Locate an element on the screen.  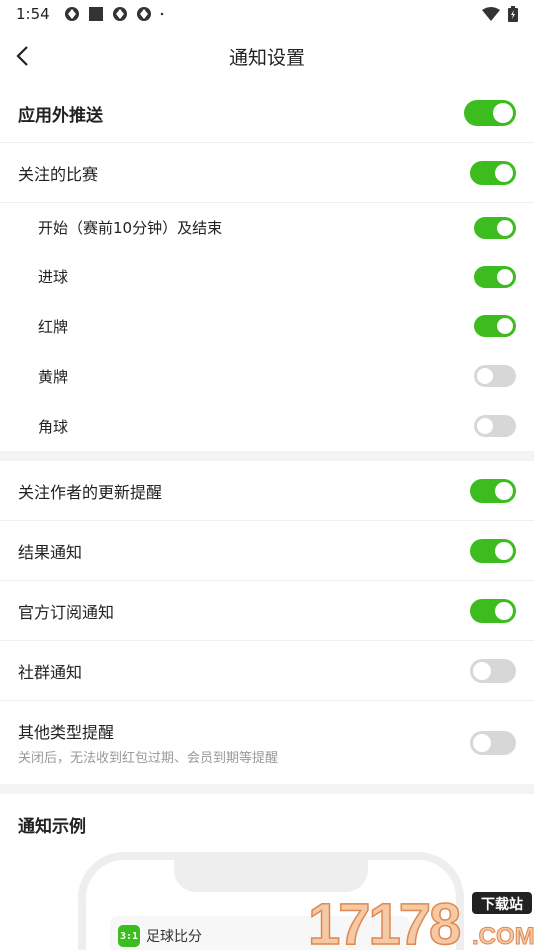
setting-row-corner: 角球 is located at coordinates (267, 426).